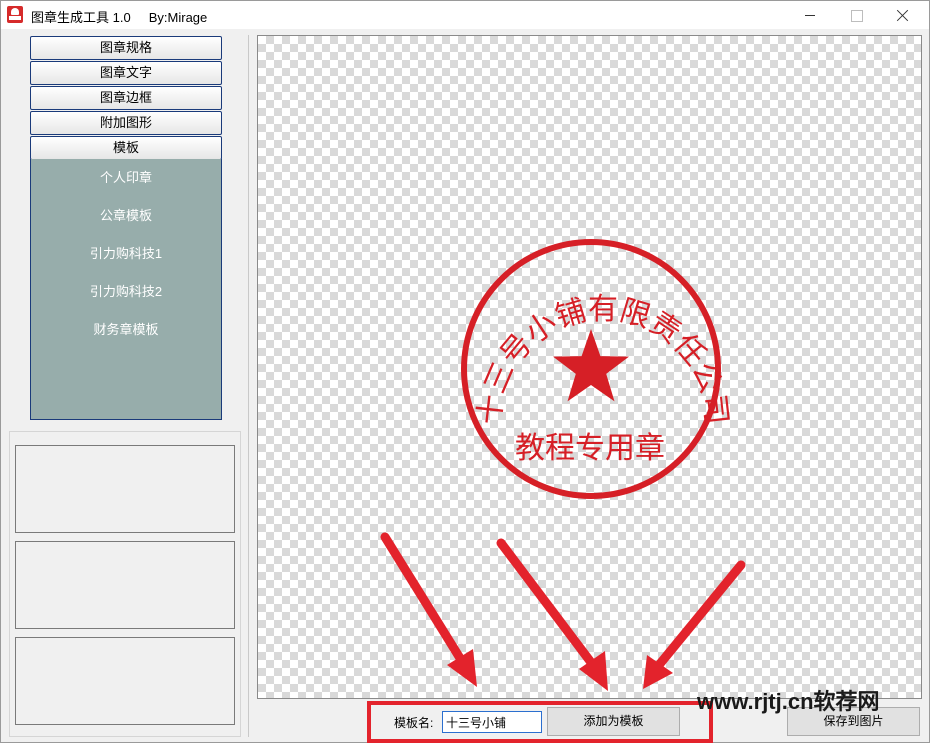 This screenshot has width=930, height=743. I want to click on splitter, so click(248, 386).